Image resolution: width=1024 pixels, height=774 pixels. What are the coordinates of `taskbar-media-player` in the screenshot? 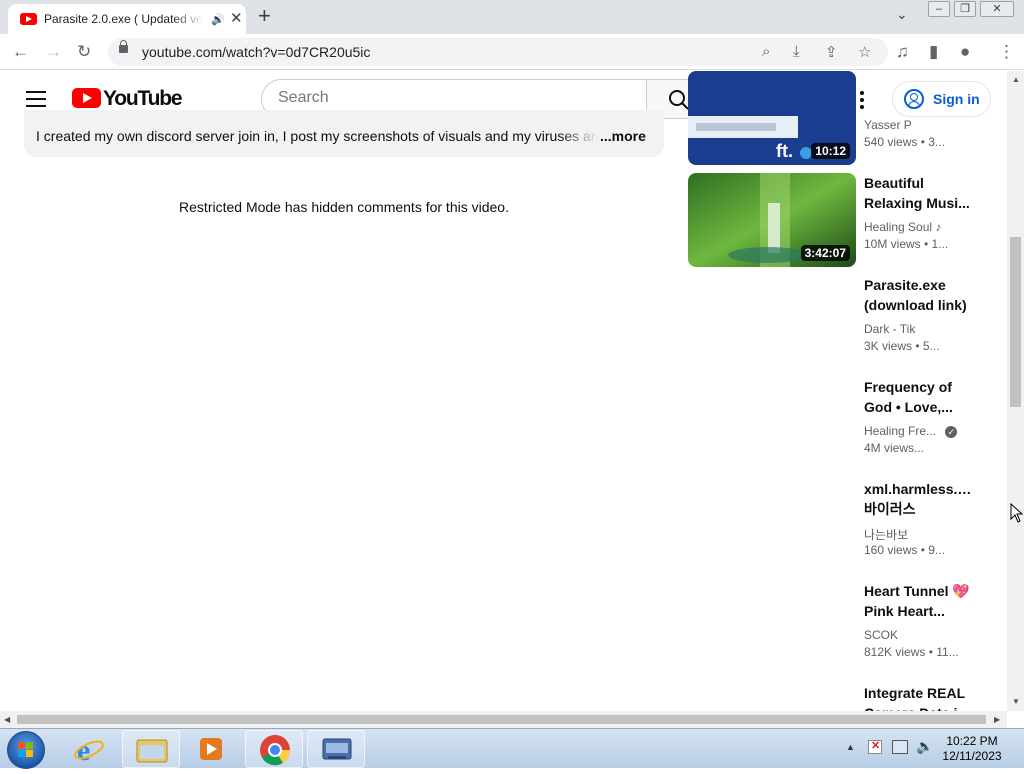 It's located at (212, 749).